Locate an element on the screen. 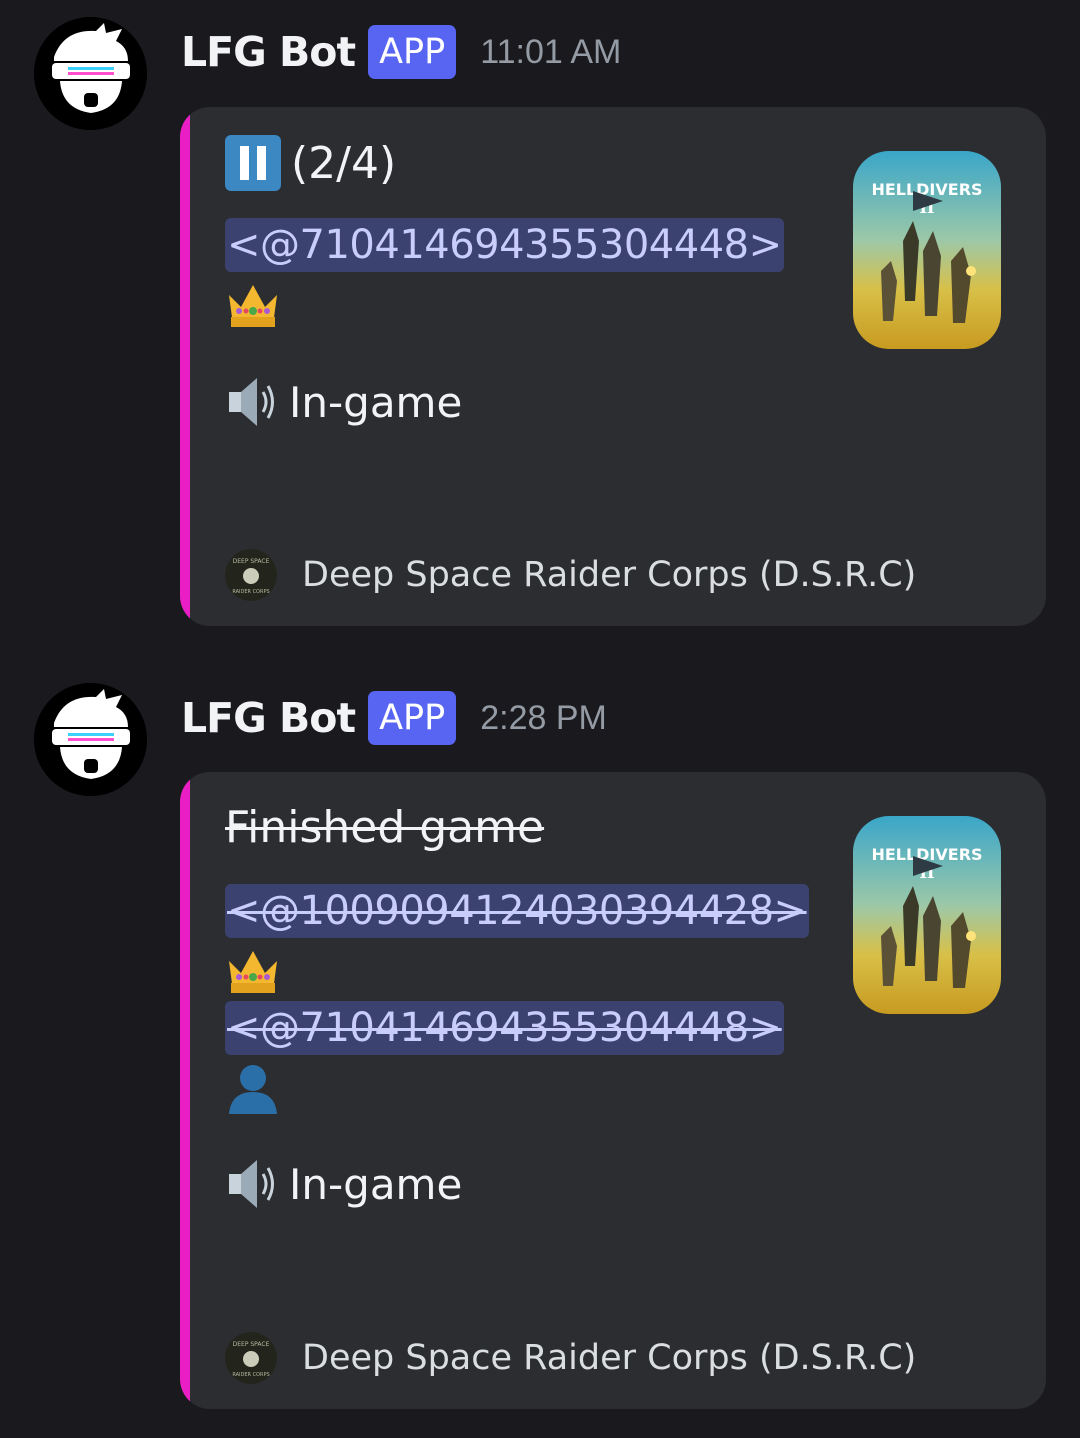 The height and width of the screenshot is (1438, 1080). user-silhouette-icon is located at coordinates (253, 1089).